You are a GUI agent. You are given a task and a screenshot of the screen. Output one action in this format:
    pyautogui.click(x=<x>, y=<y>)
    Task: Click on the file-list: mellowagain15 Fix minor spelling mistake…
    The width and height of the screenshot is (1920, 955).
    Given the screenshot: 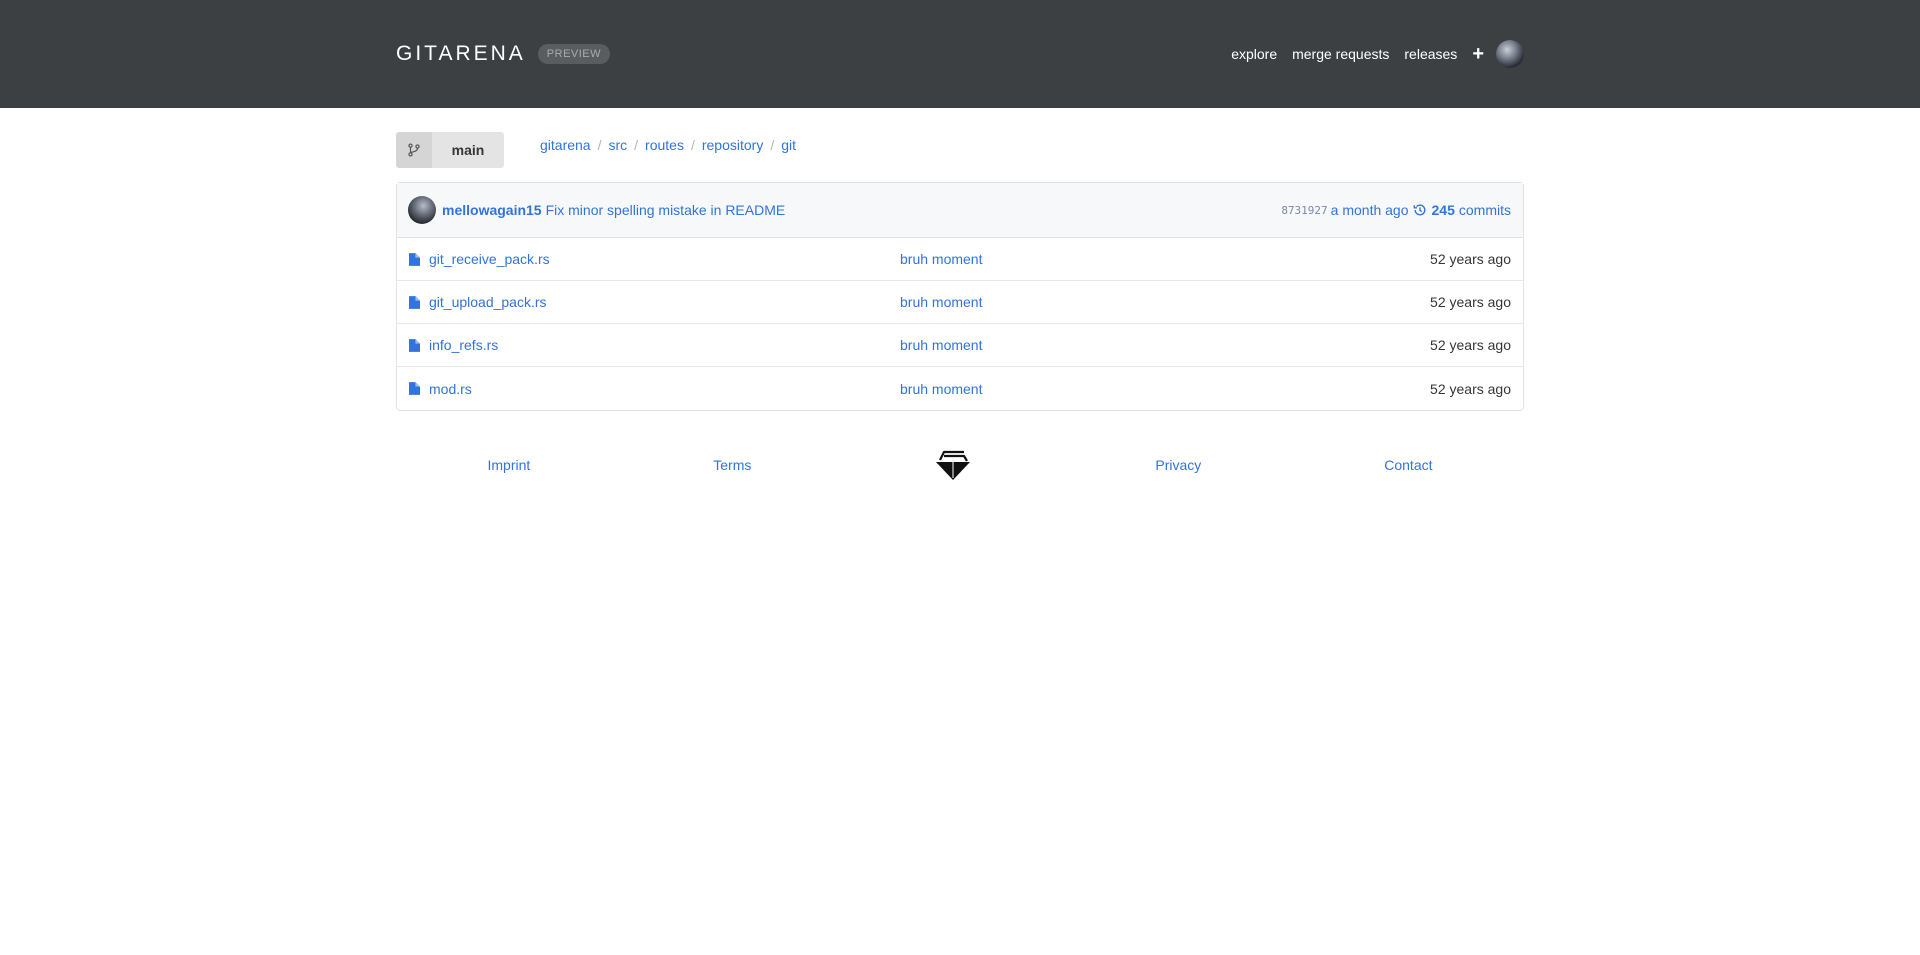 What is the action you would take?
    pyautogui.click(x=960, y=296)
    